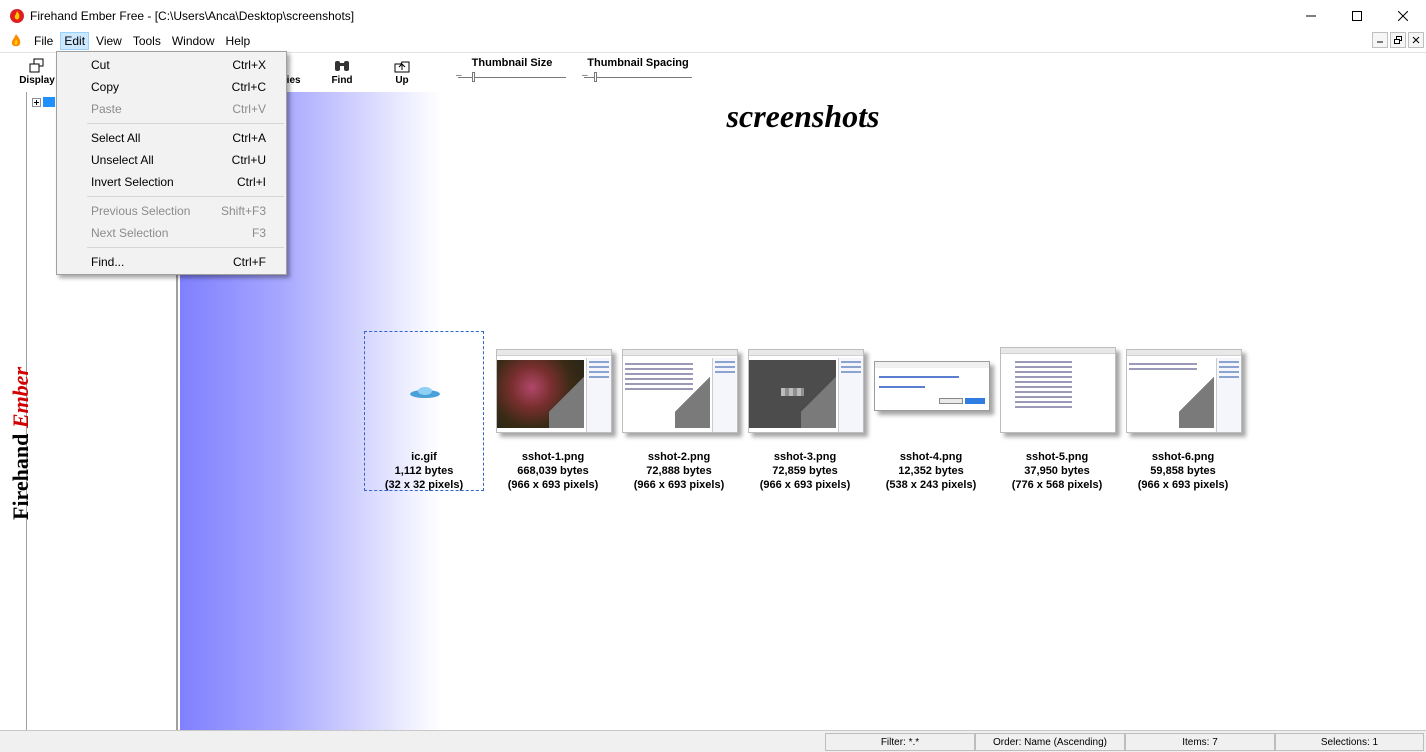 The image size is (1426, 752). What do you see at coordinates (249, 262) in the screenshot?
I see `menu-item-shortcut: Ctrl+F` at bounding box center [249, 262].